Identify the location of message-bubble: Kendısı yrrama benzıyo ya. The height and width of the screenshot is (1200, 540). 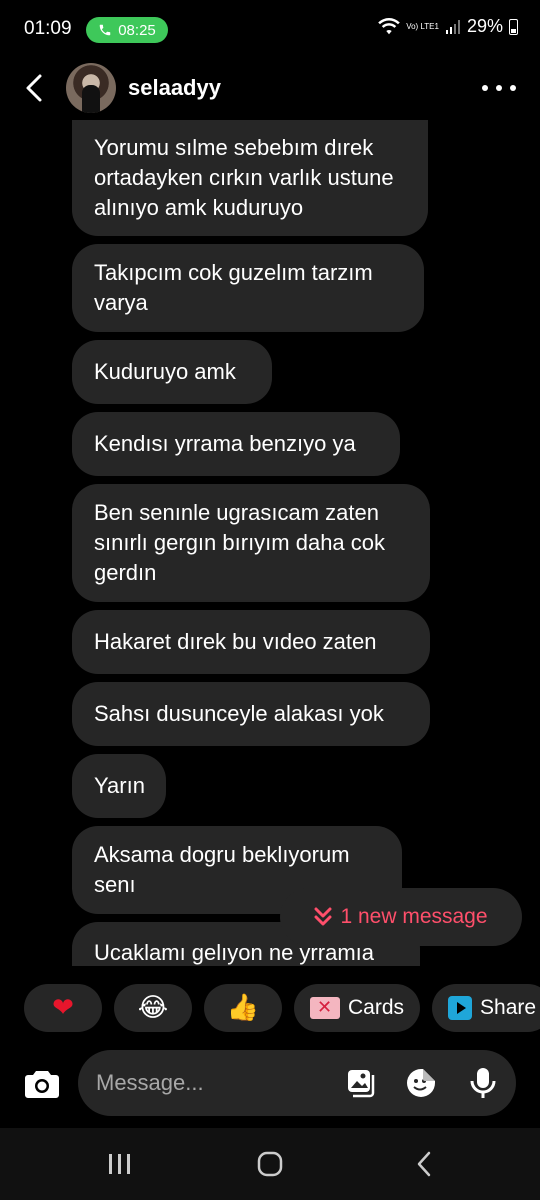
(236, 444).